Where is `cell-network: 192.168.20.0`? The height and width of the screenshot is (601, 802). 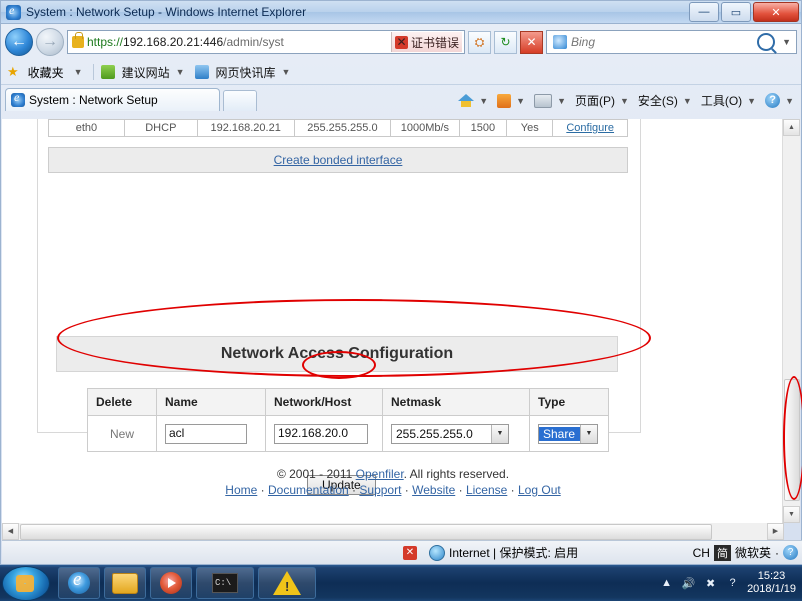 cell-network: 192.168.20.0 is located at coordinates (324, 433).